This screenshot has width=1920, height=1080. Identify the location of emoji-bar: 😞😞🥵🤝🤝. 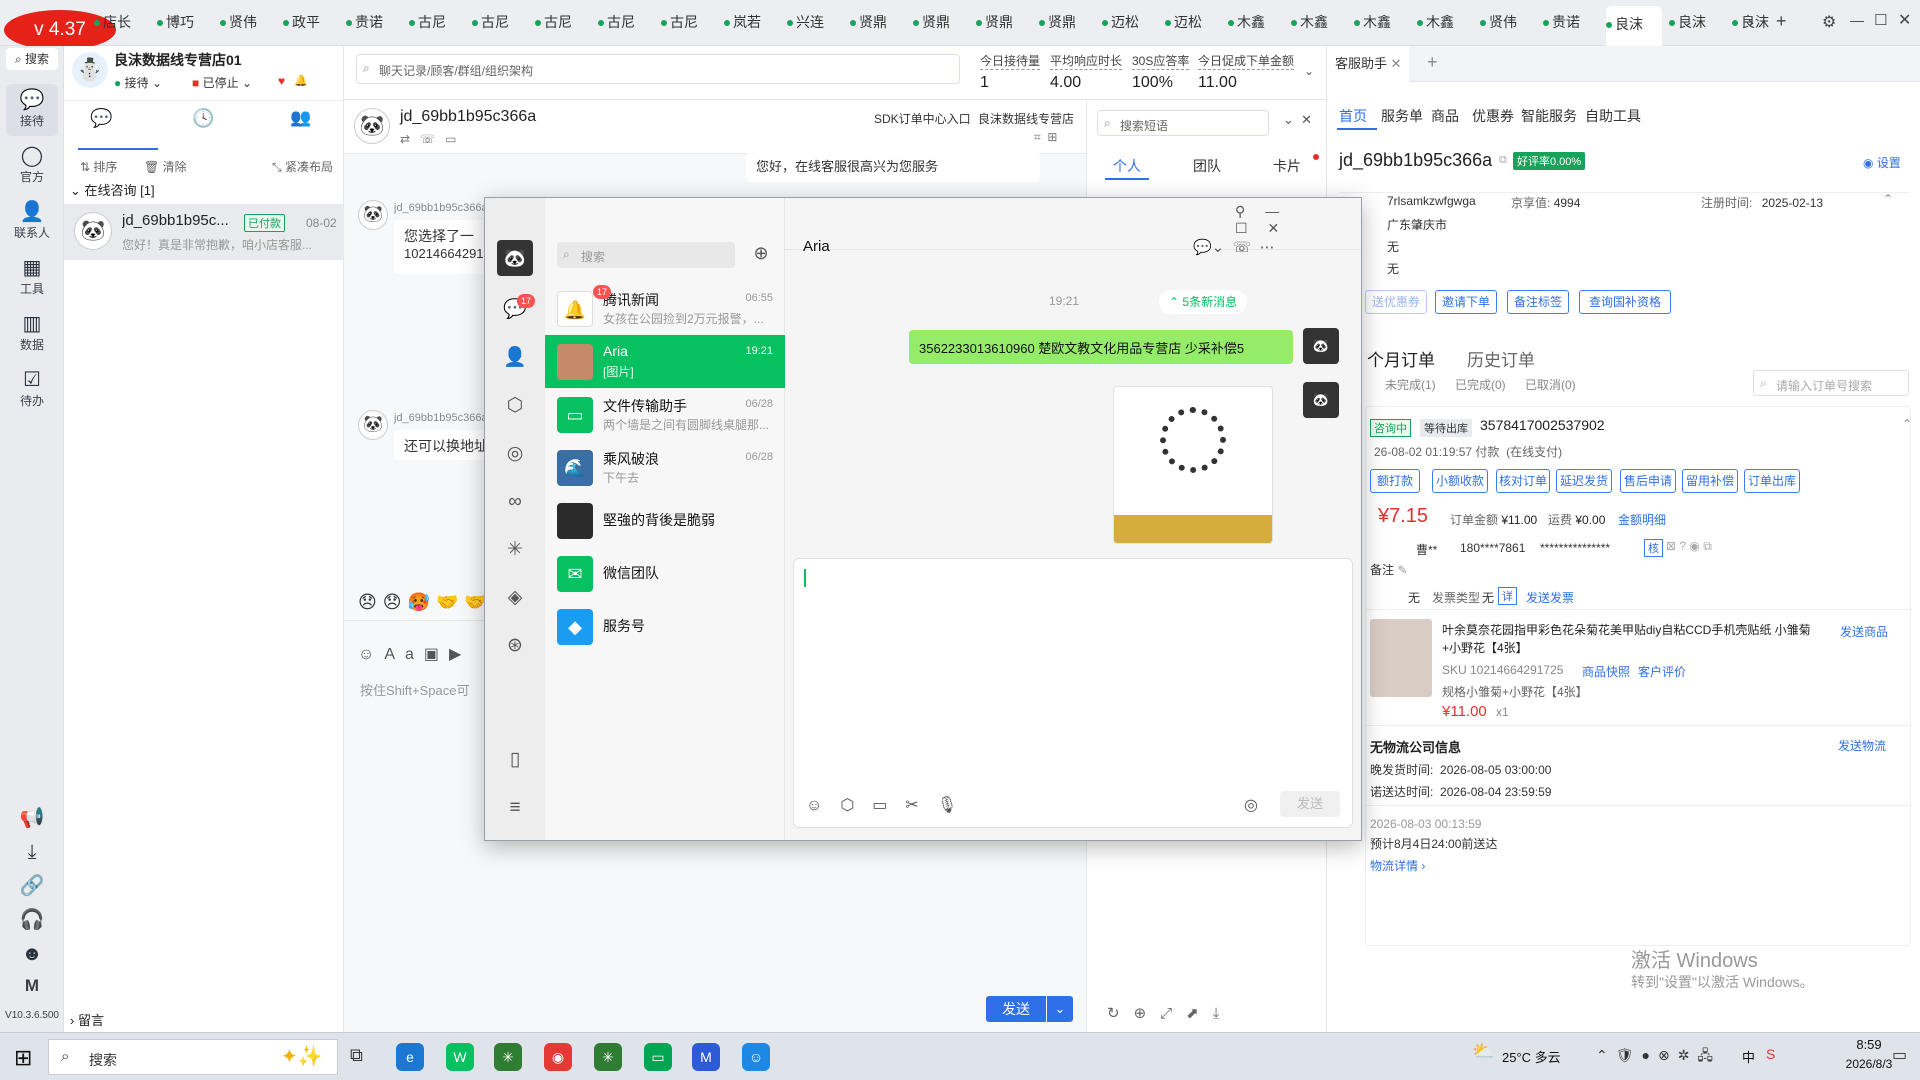
(425, 602).